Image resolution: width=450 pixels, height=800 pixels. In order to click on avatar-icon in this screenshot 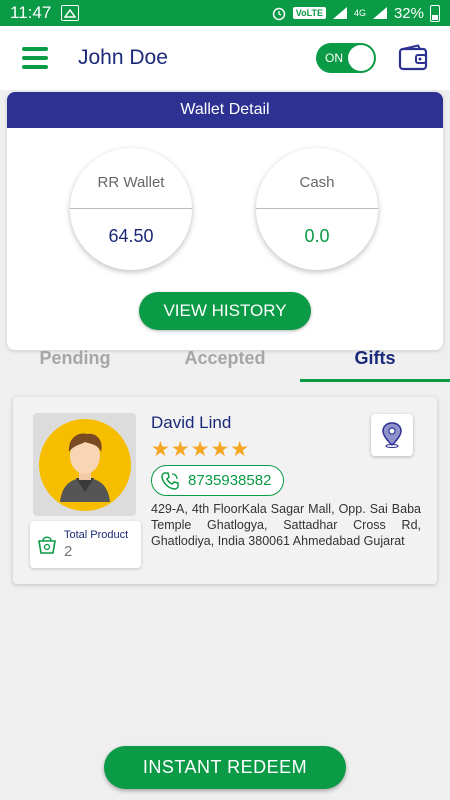, I will do `click(84, 464)`.